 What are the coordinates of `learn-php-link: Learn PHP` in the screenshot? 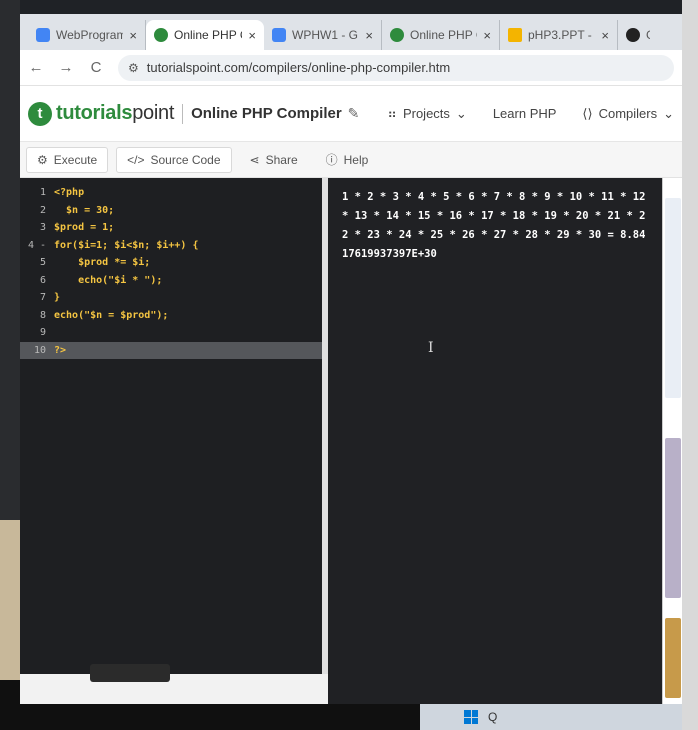 It's located at (525, 113).